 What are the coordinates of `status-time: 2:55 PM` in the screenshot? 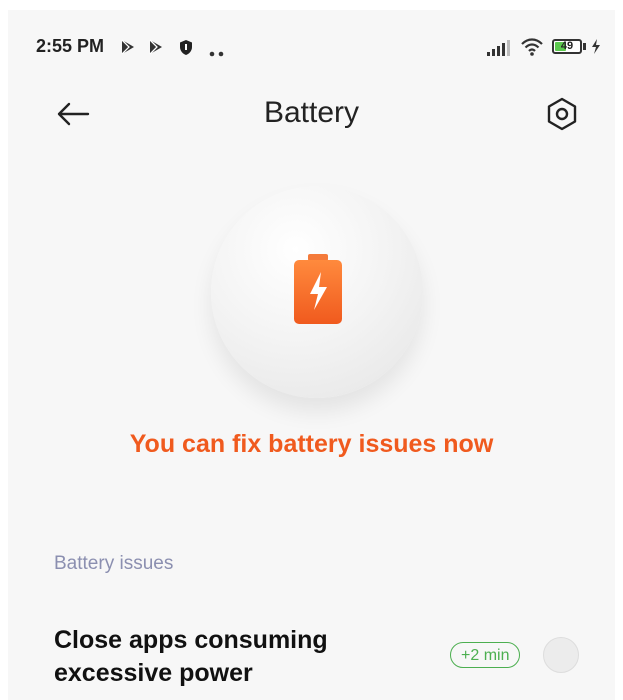 It's located at (70, 46).